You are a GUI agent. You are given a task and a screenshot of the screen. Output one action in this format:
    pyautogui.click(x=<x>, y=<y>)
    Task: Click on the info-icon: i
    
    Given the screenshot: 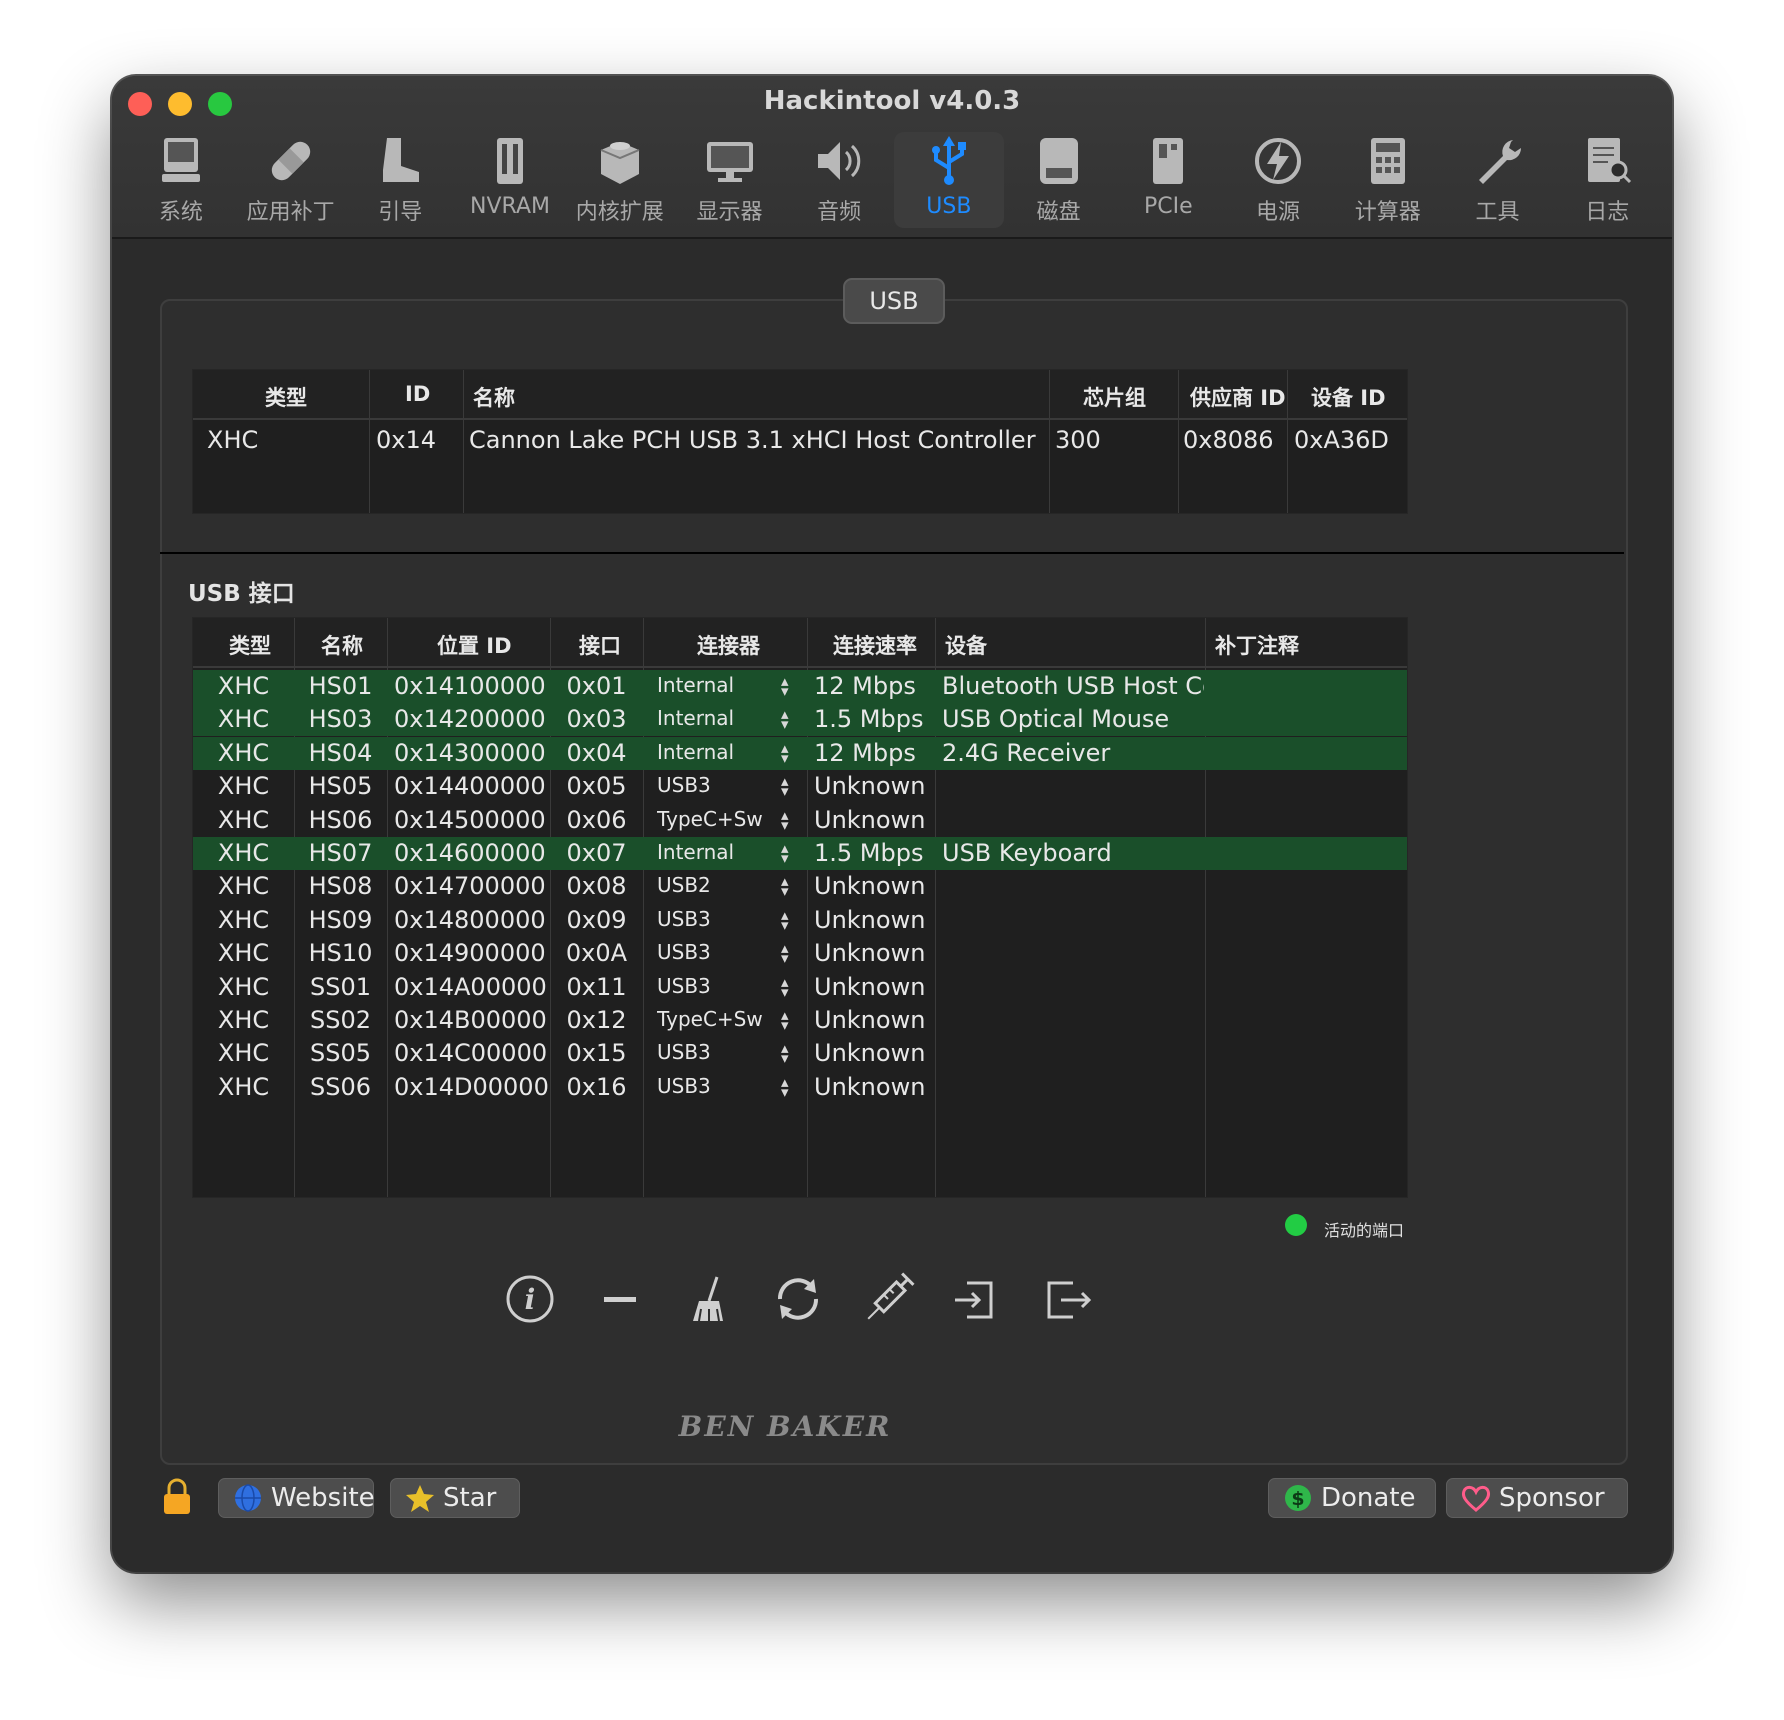 What is the action you would take?
    pyautogui.click(x=530, y=1299)
    